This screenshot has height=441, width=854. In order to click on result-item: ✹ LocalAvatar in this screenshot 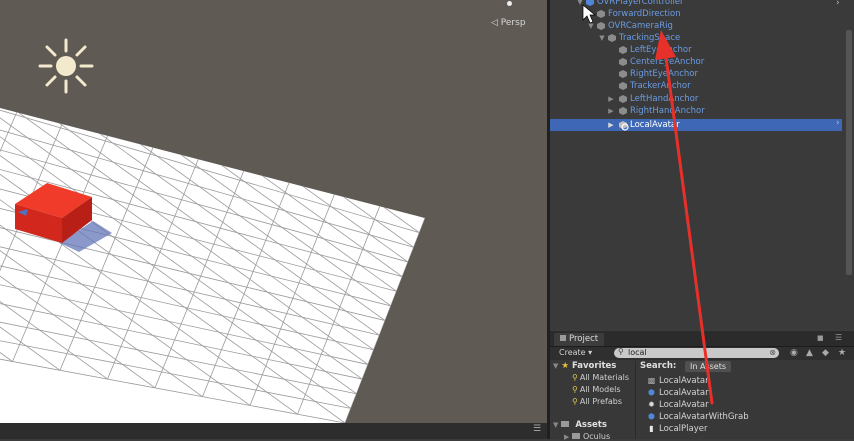, I will do `click(678, 405)`.